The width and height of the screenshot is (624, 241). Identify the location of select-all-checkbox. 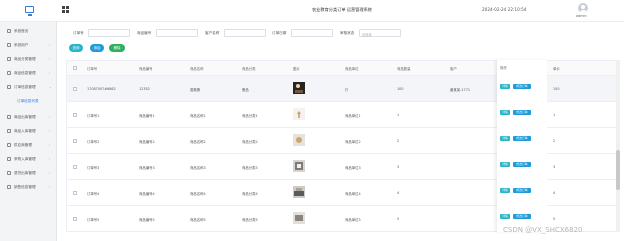
(75, 68).